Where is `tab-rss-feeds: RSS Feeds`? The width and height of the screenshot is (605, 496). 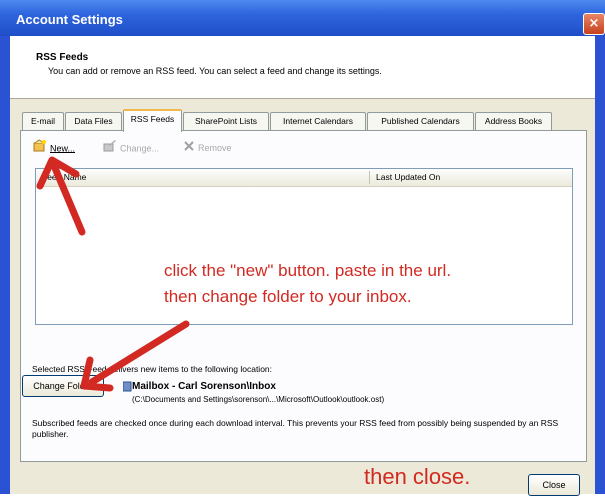 tab-rss-feeds: RSS Feeds is located at coordinates (152, 120).